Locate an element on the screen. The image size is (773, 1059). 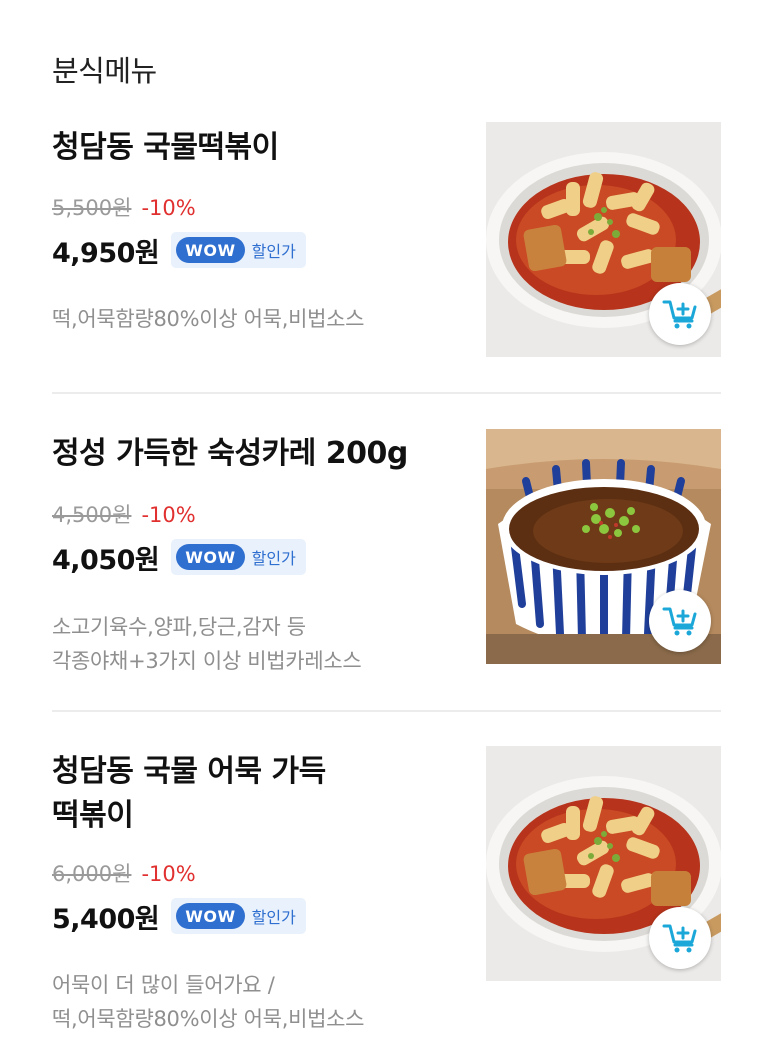
item-name-line: 청담동 국물 어묵 가득 is located at coordinates (189, 771).